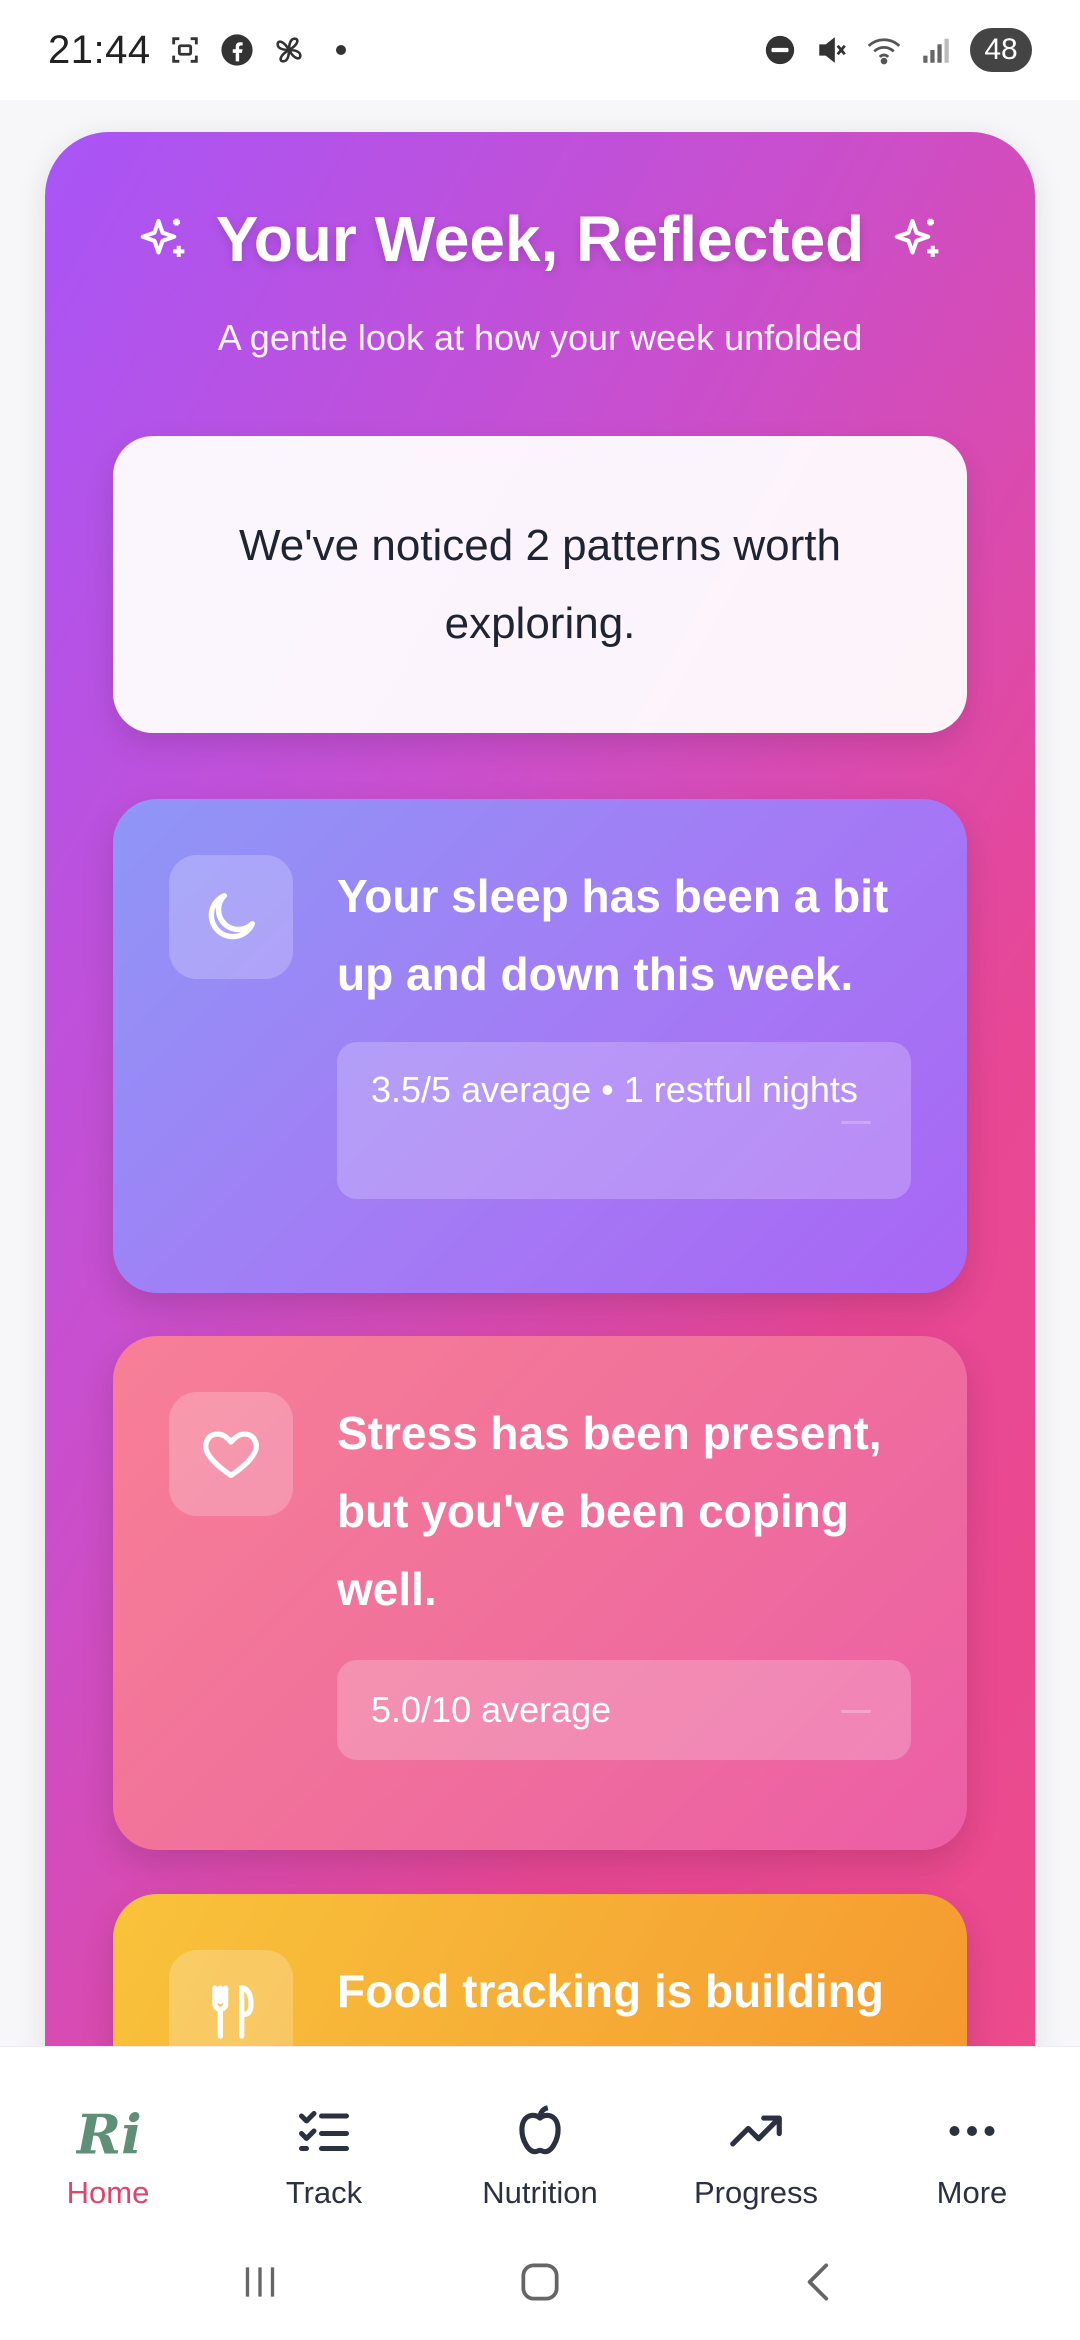 Image resolution: width=1080 pixels, height=2340 pixels. Describe the element at coordinates (884, 50) in the screenshot. I see `wifi-icon` at that location.